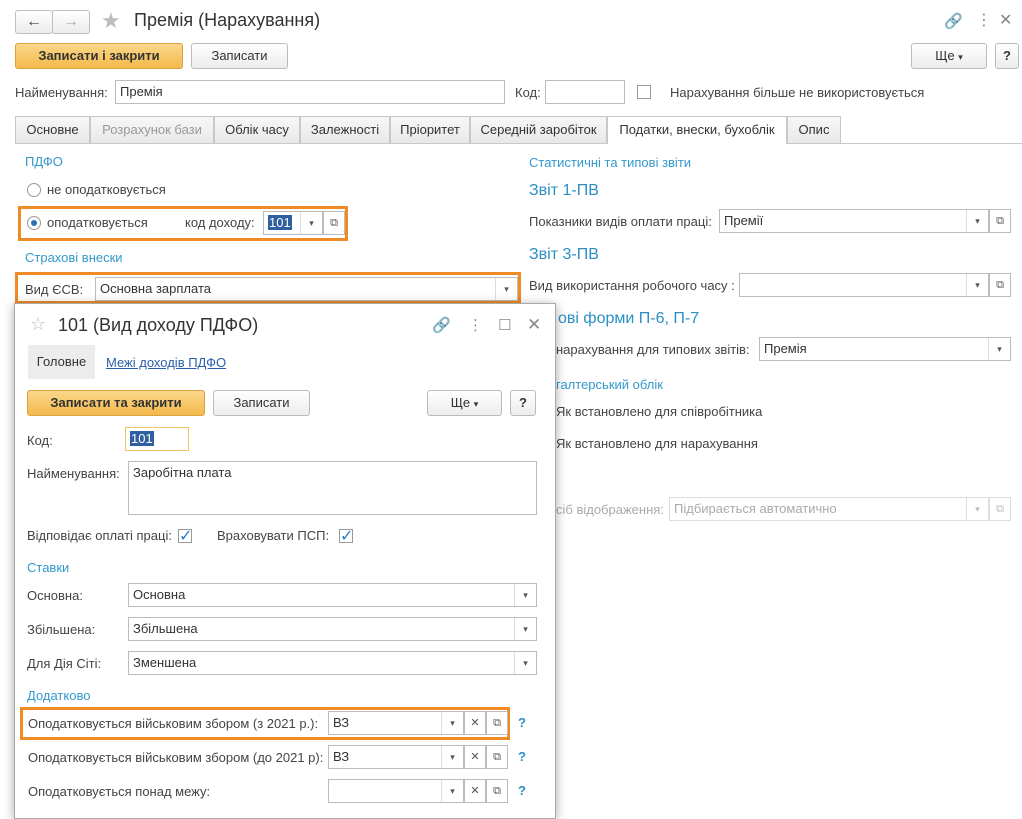 This screenshot has width=1022, height=819. I want to click on display-method-dropdown: ▾, so click(977, 509).